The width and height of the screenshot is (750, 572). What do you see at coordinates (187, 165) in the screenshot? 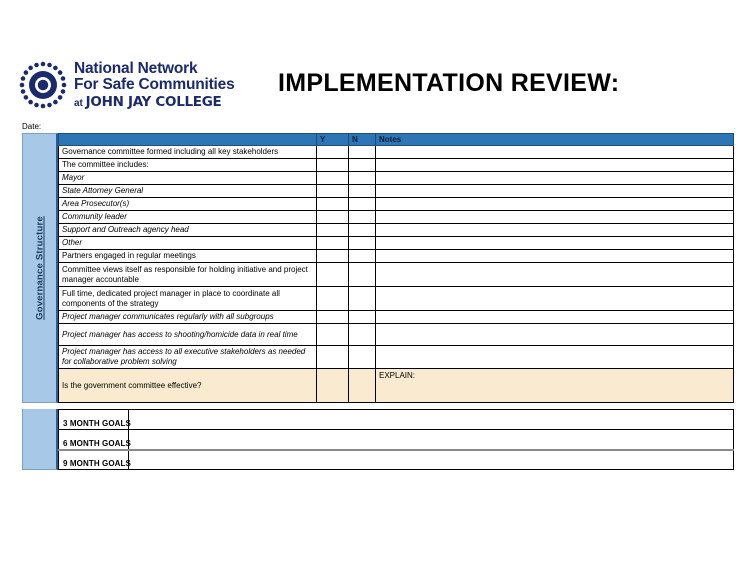
I see `row-item-label: The committee includes:` at bounding box center [187, 165].